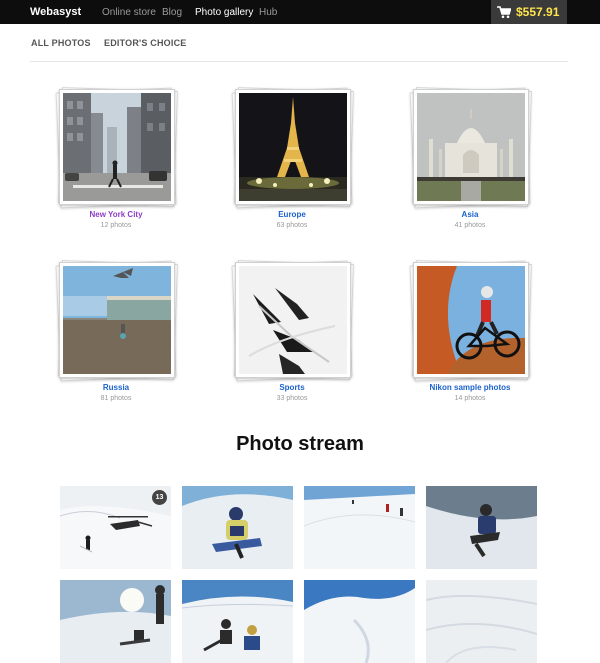  What do you see at coordinates (292, 398) in the screenshot?
I see `photo-count: 33 photos` at bounding box center [292, 398].